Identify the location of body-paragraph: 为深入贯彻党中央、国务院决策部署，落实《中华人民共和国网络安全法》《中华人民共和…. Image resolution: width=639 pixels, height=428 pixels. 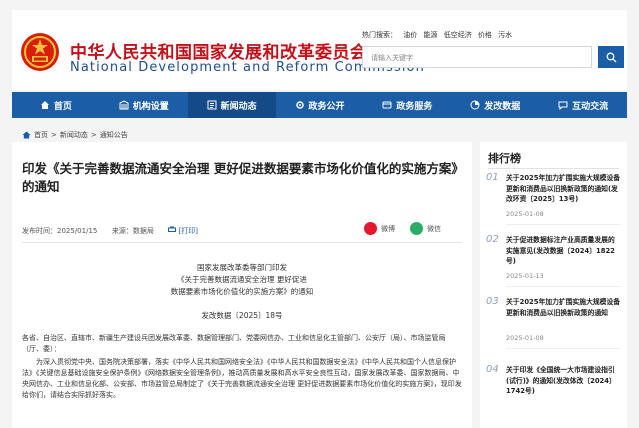
(242, 378).